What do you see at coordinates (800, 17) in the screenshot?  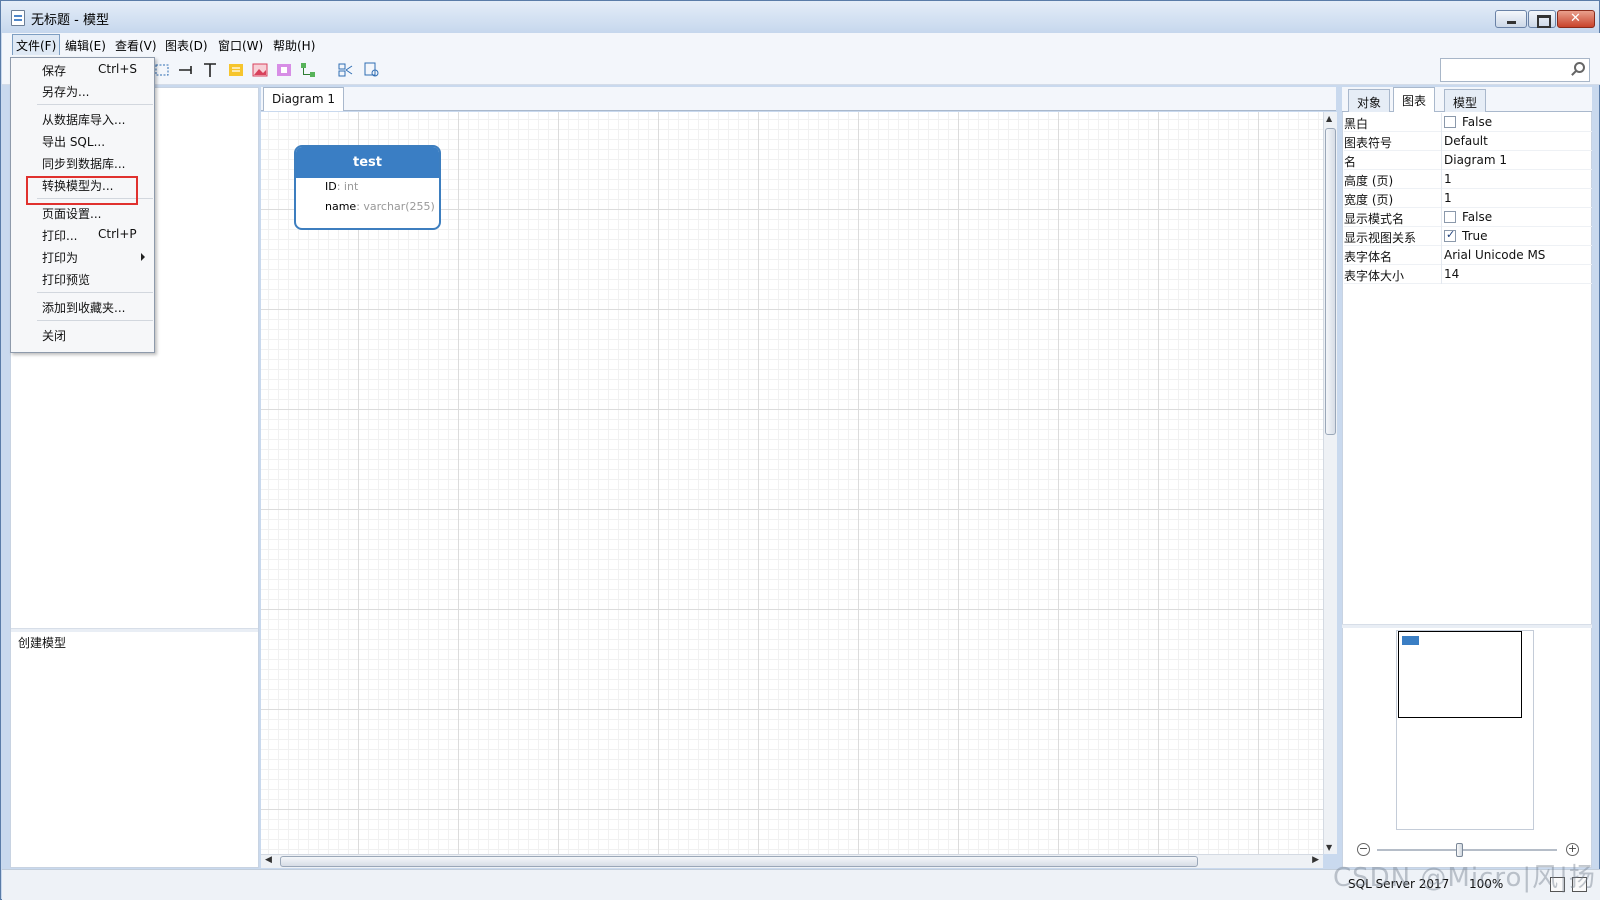 I see `title-bar: 无标题 - 模型` at bounding box center [800, 17].